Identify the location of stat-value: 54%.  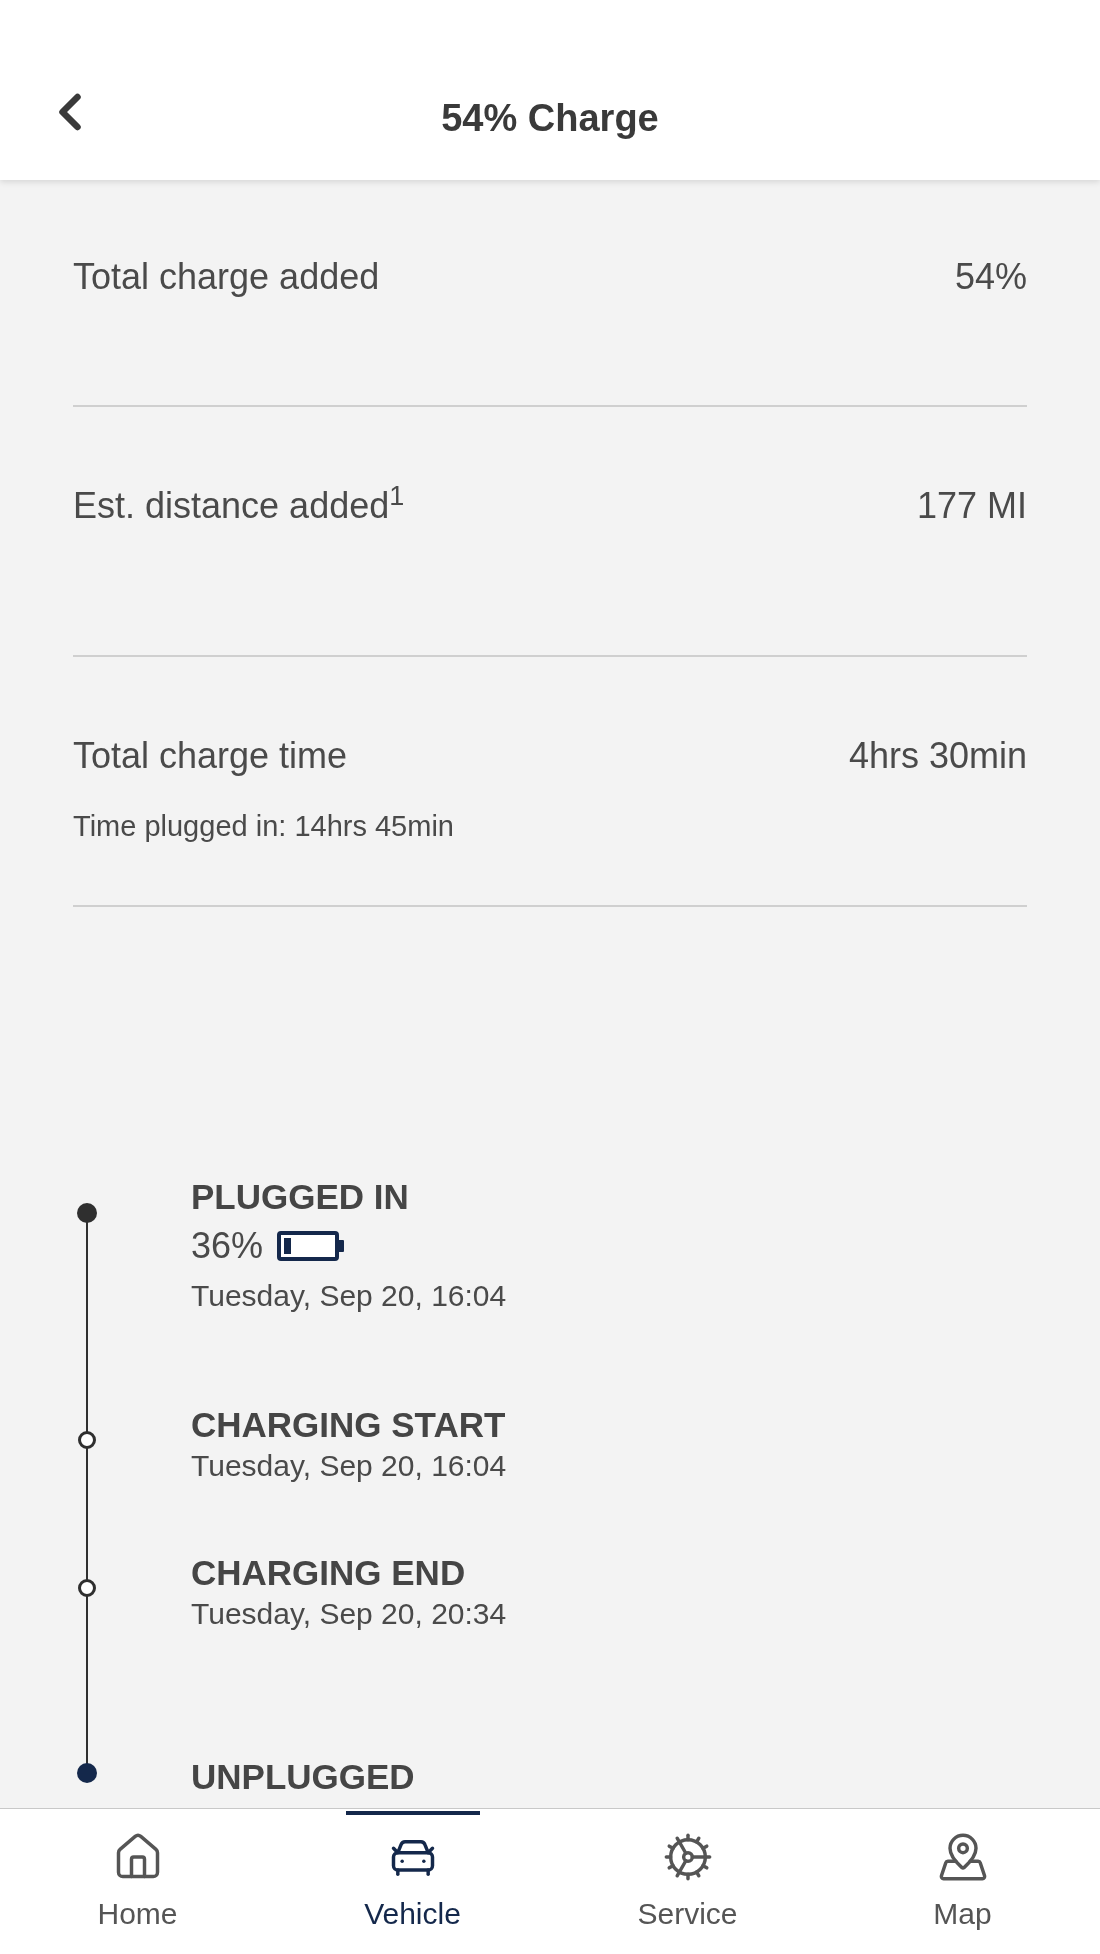
(990, 277).